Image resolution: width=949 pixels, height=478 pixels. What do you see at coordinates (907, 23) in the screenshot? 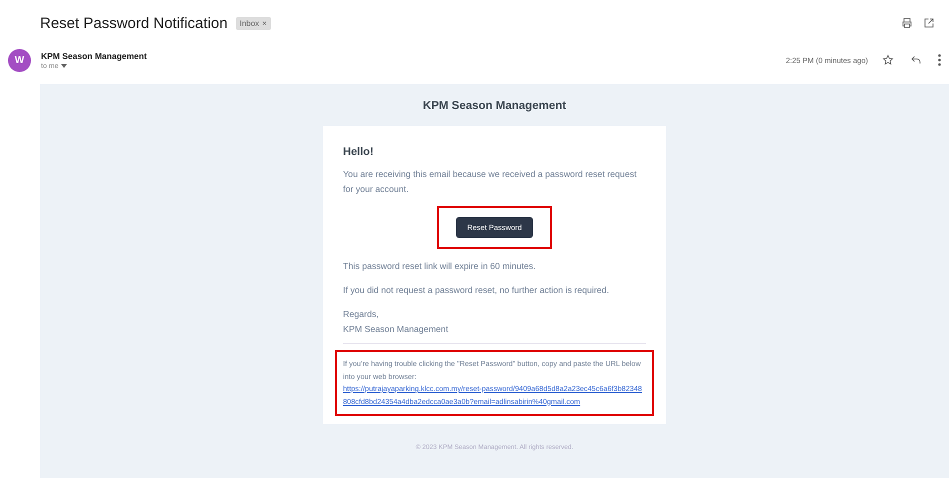
I see `print-icon` at bounding box center [907, 23].